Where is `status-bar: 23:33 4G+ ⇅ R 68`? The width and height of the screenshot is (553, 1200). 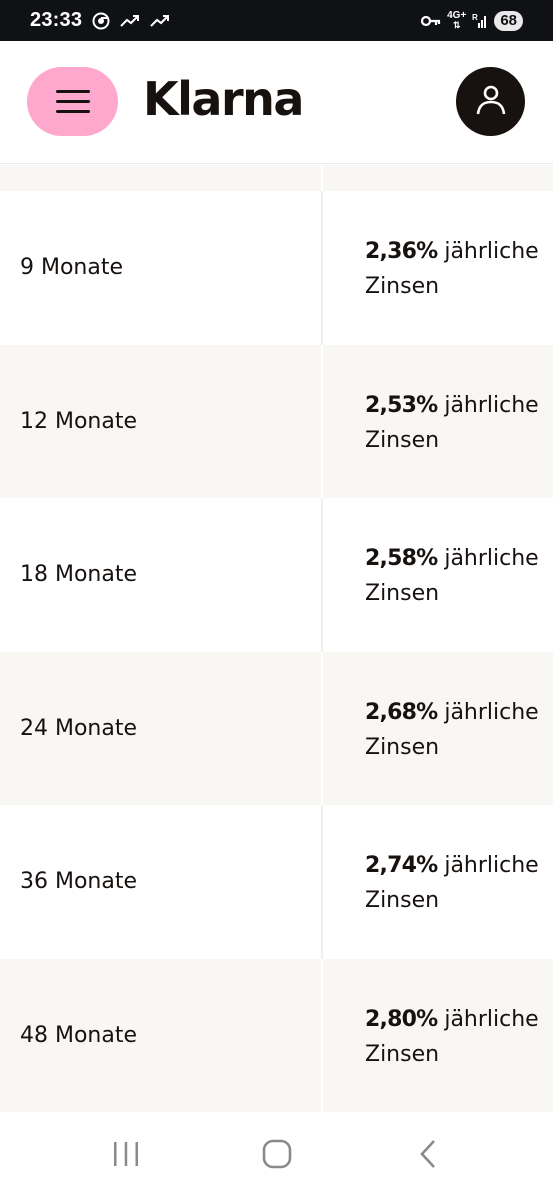
status-bar: 23:33 4G+ ⇅ R 68 is located at coordinates (276, 20).